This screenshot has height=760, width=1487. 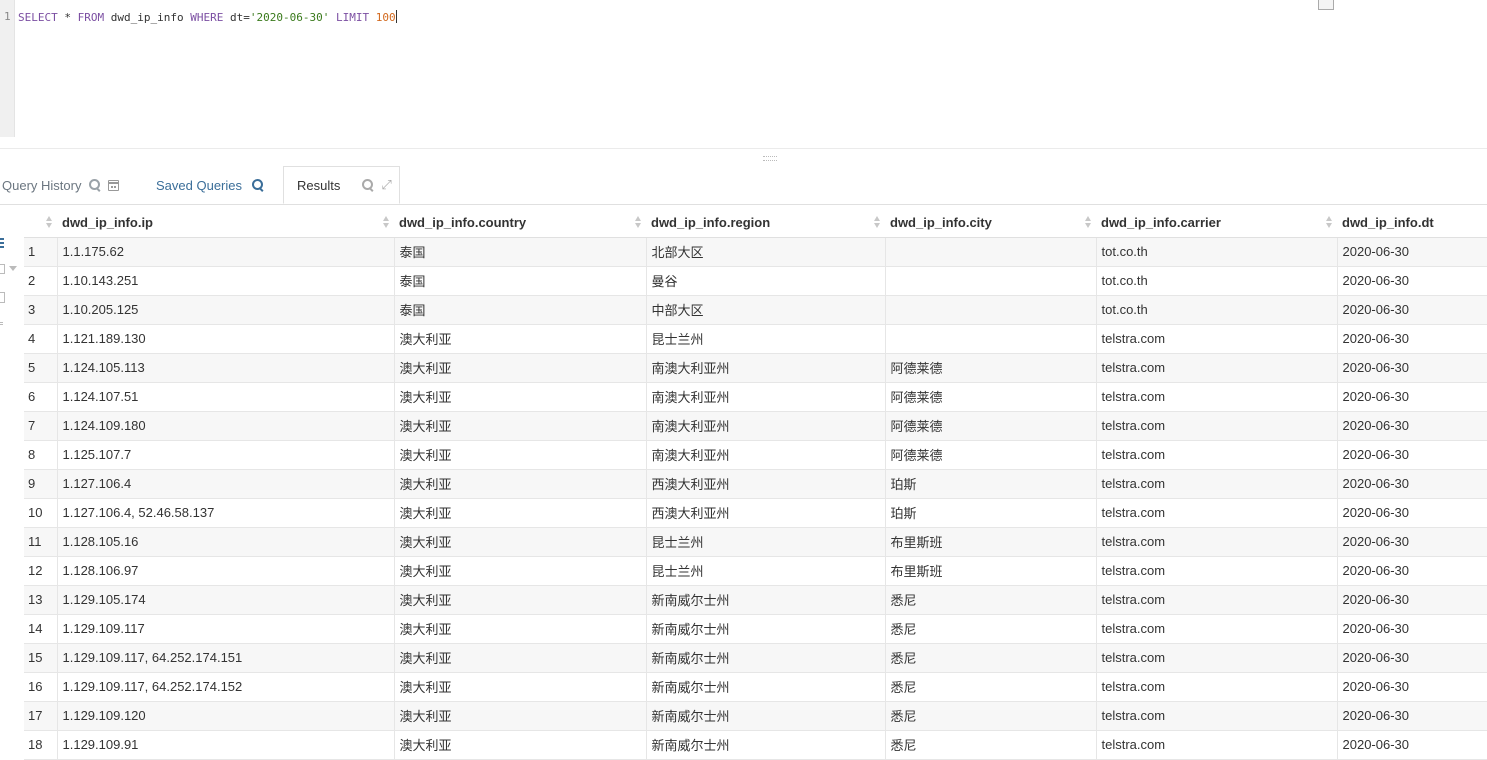 What do you see at coordinates (40, 687) in the screenshot?
I see `row-number-cell: 16` at bounding box center [40, 687].